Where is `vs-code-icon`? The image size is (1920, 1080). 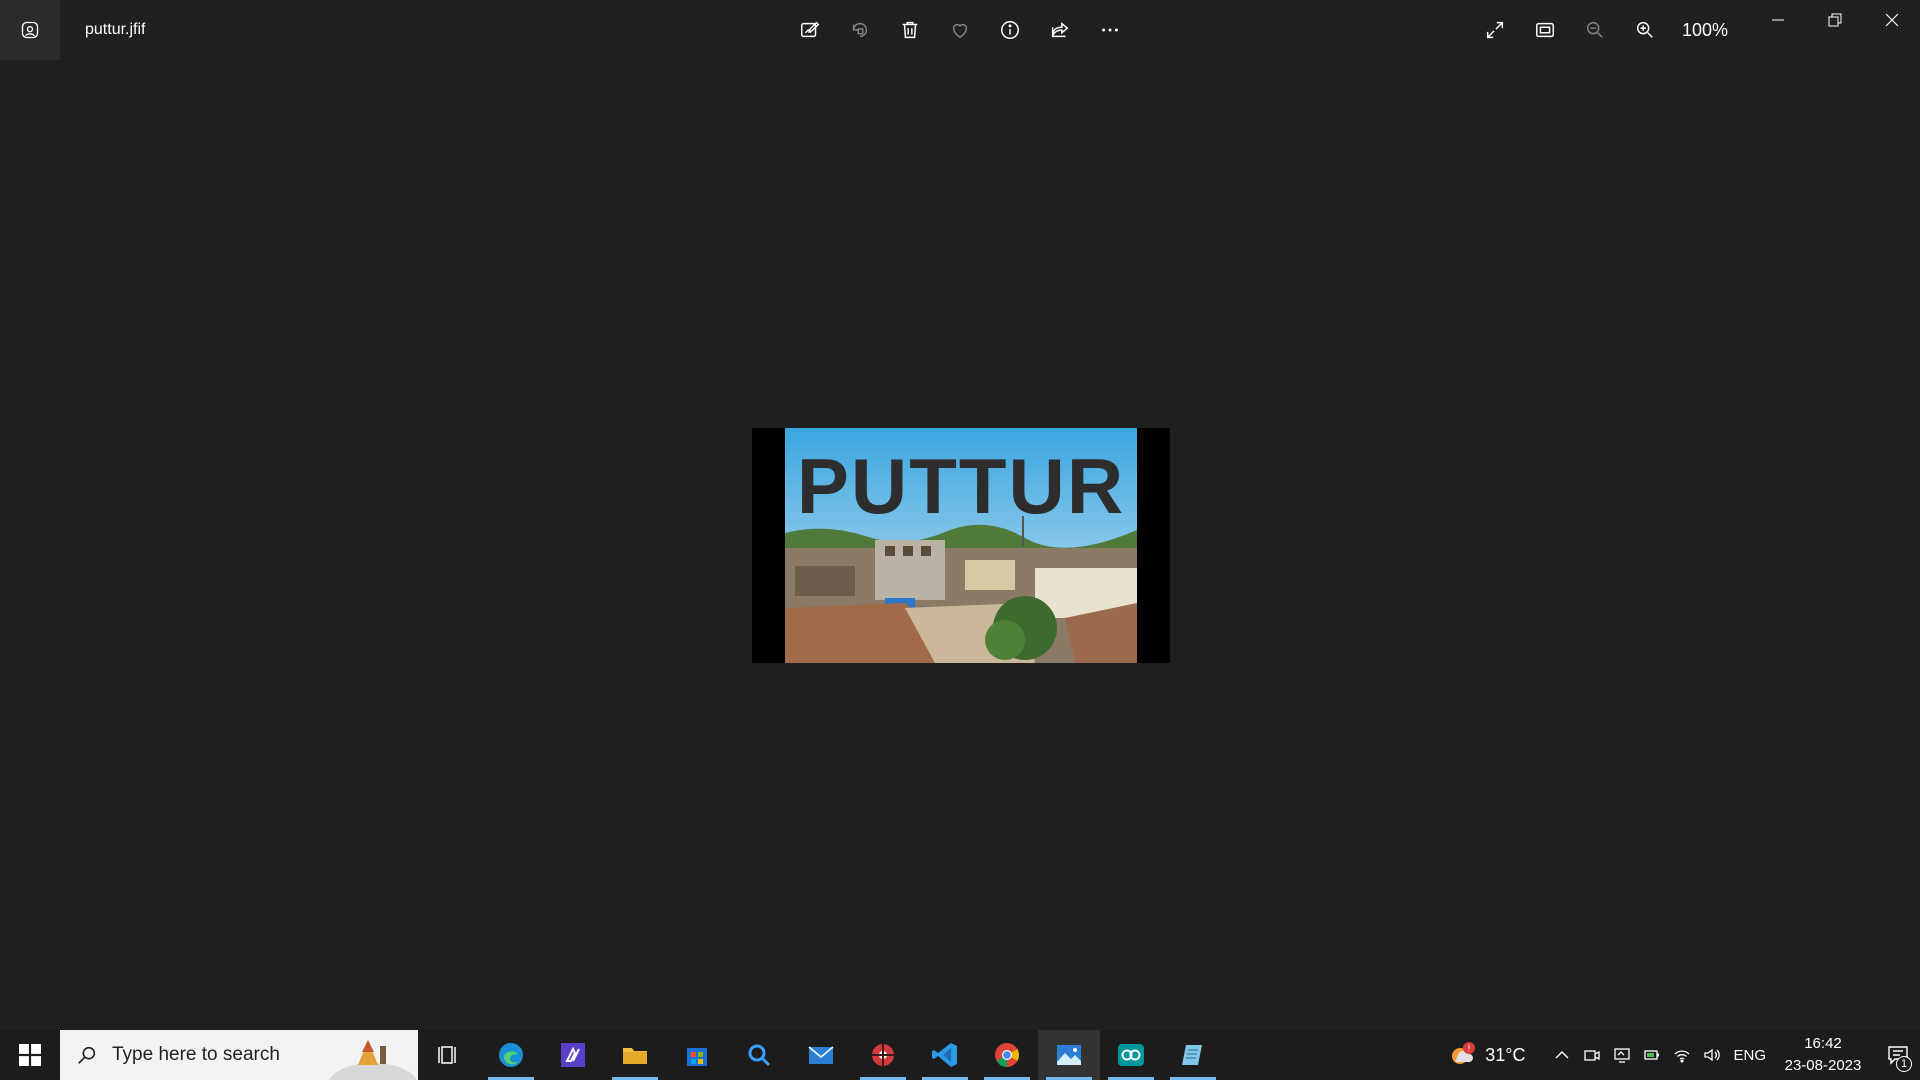 vs-code-icon is located at coordinates (944, 1055).